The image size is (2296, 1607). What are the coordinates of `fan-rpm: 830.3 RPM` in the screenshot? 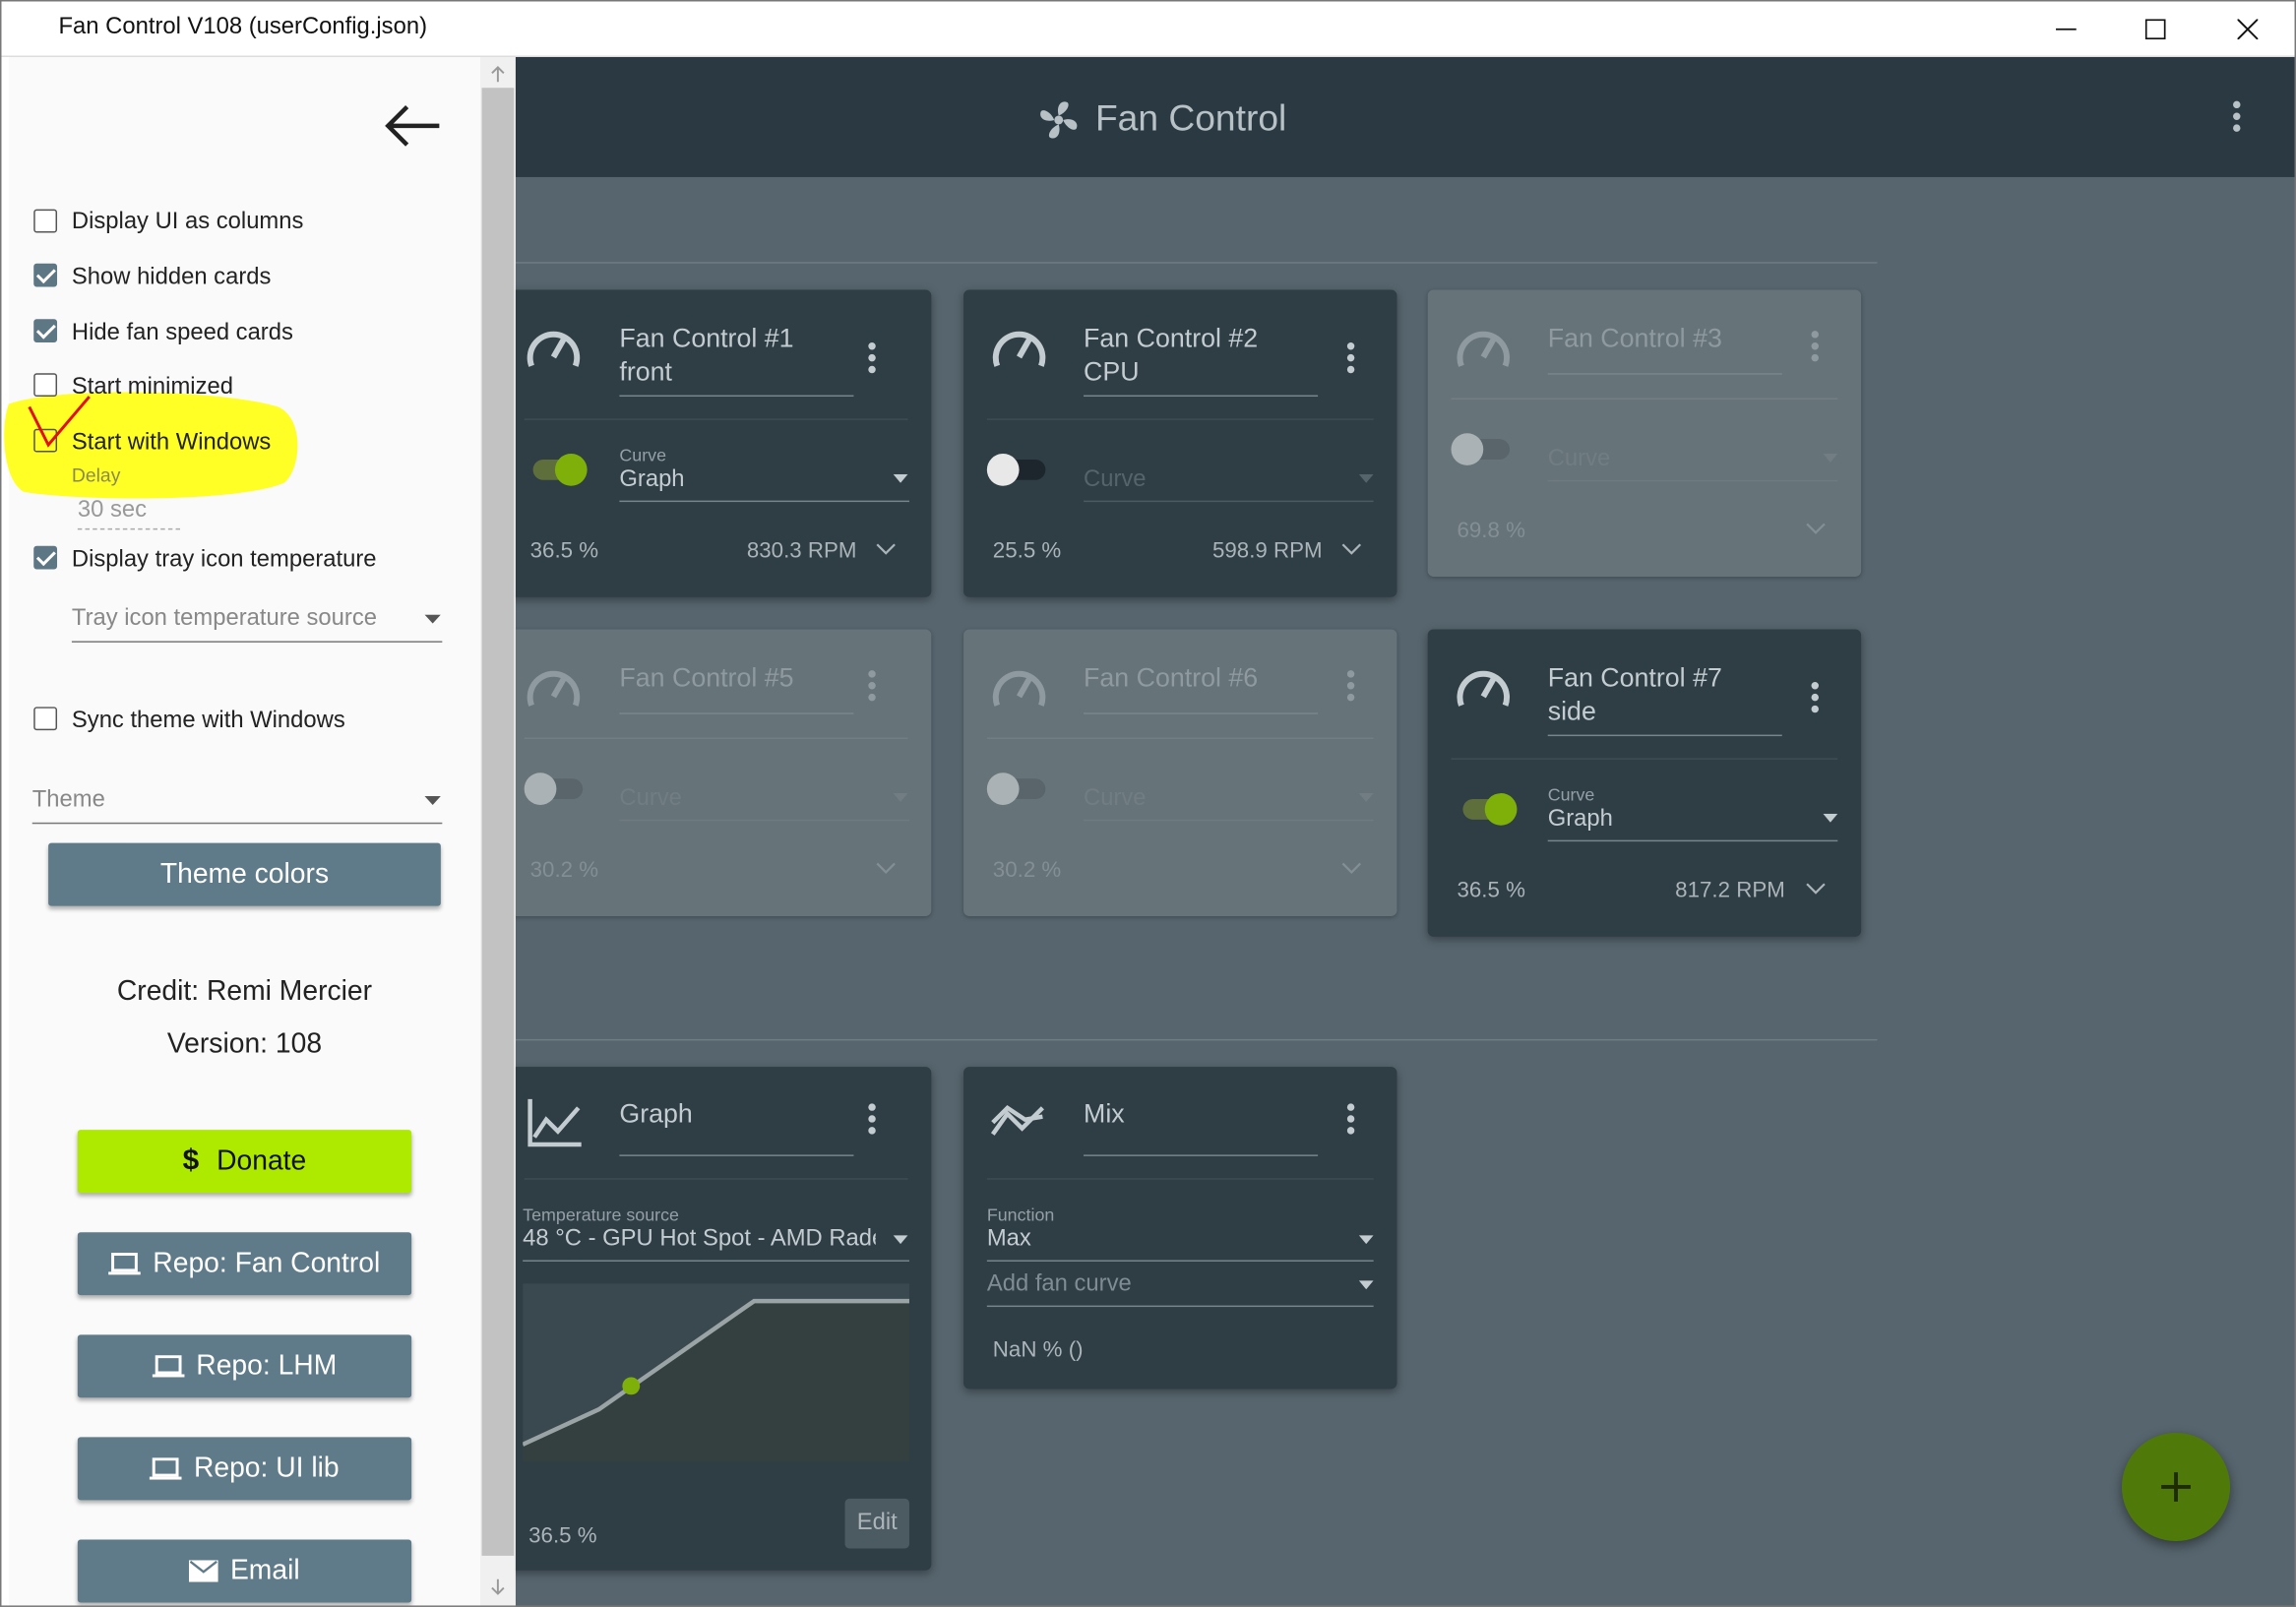 It's located at (801, 551).